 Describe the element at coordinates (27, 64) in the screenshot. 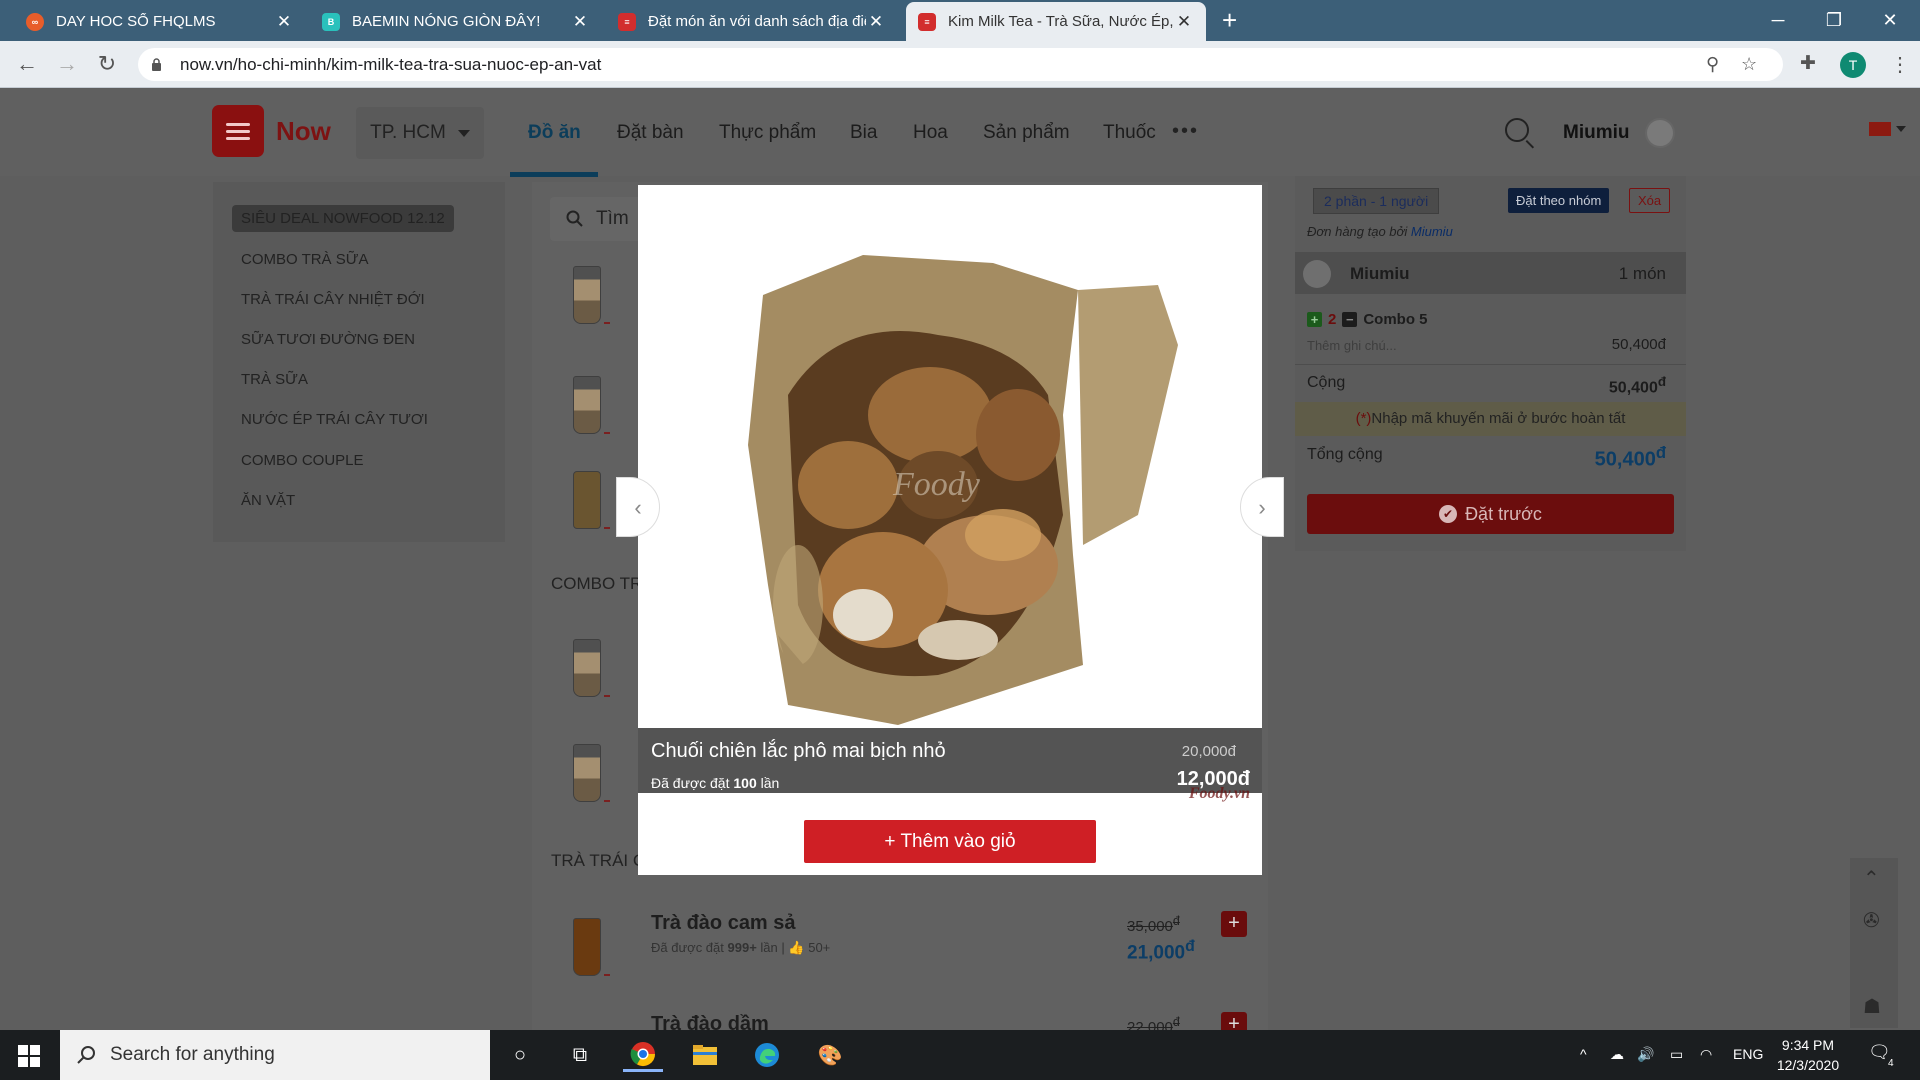

I see `back-icon: ←` at that location.